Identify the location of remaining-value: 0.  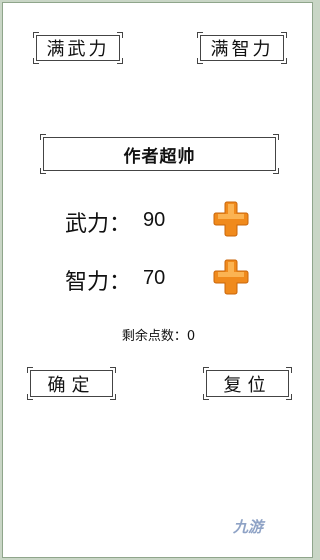
(191, 336).